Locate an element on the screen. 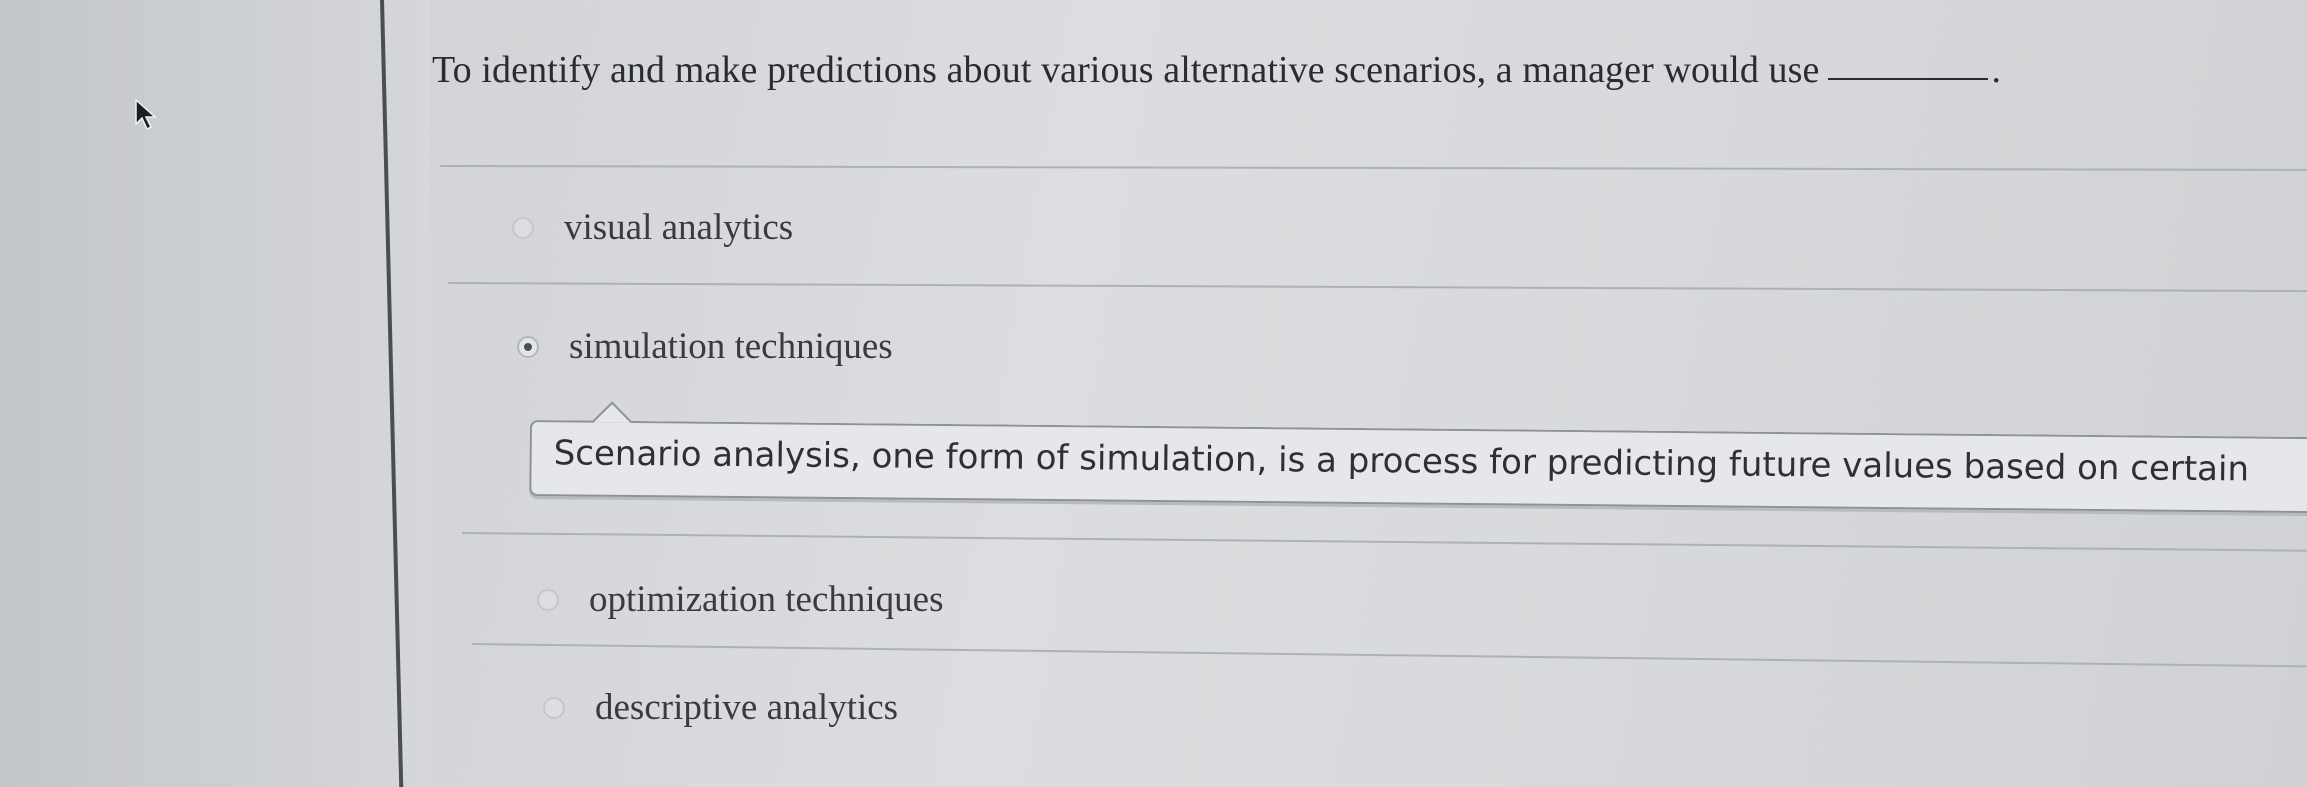  feedback-pointer is located at coordinates (612, 412).